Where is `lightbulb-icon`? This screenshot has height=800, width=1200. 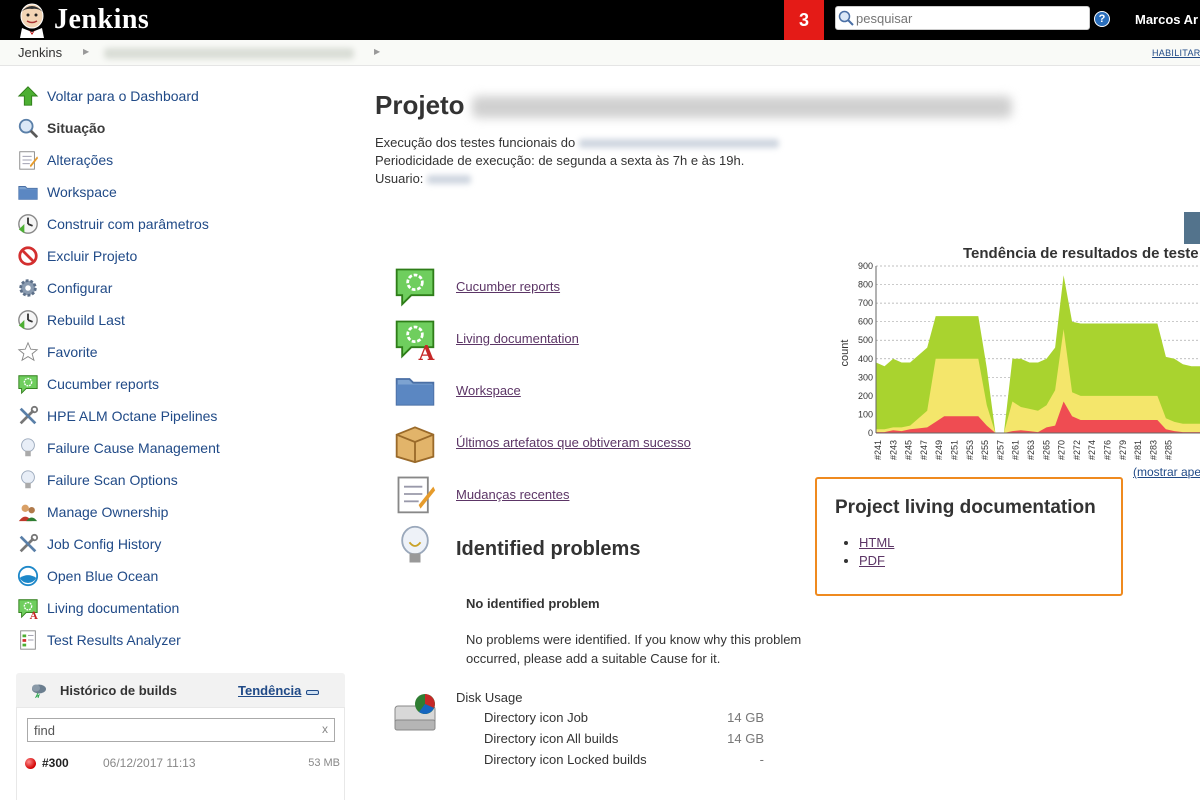
lightbulb-icon is located at coordinates (28, 448).